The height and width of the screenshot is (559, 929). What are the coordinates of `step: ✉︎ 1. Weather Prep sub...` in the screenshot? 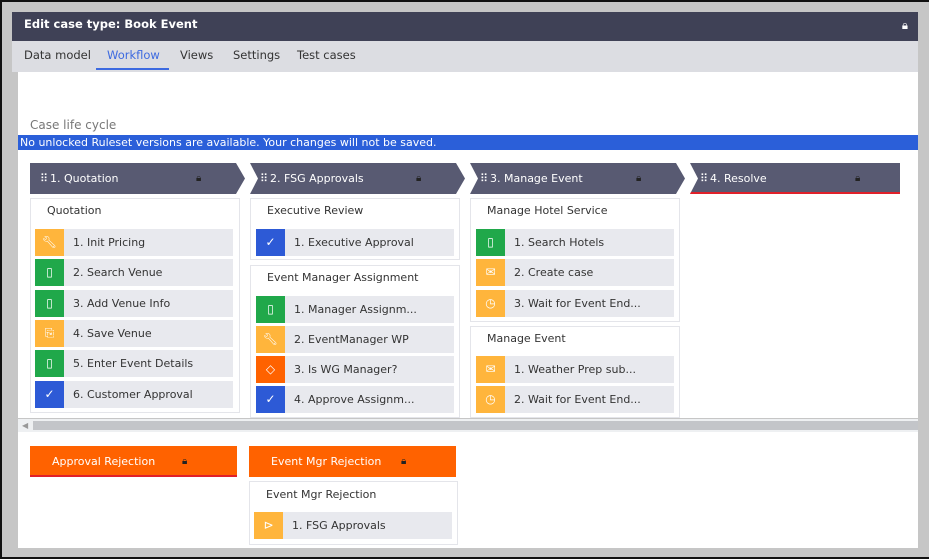 It's located at (575, 369).